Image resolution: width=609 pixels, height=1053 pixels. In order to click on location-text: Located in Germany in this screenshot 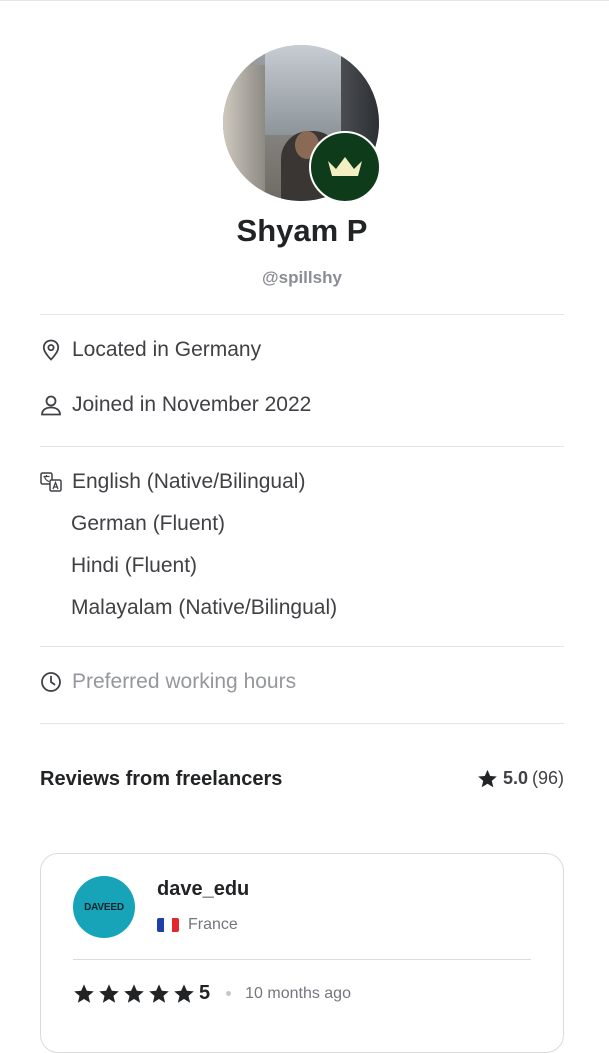, I will do `click(167, 349)`.